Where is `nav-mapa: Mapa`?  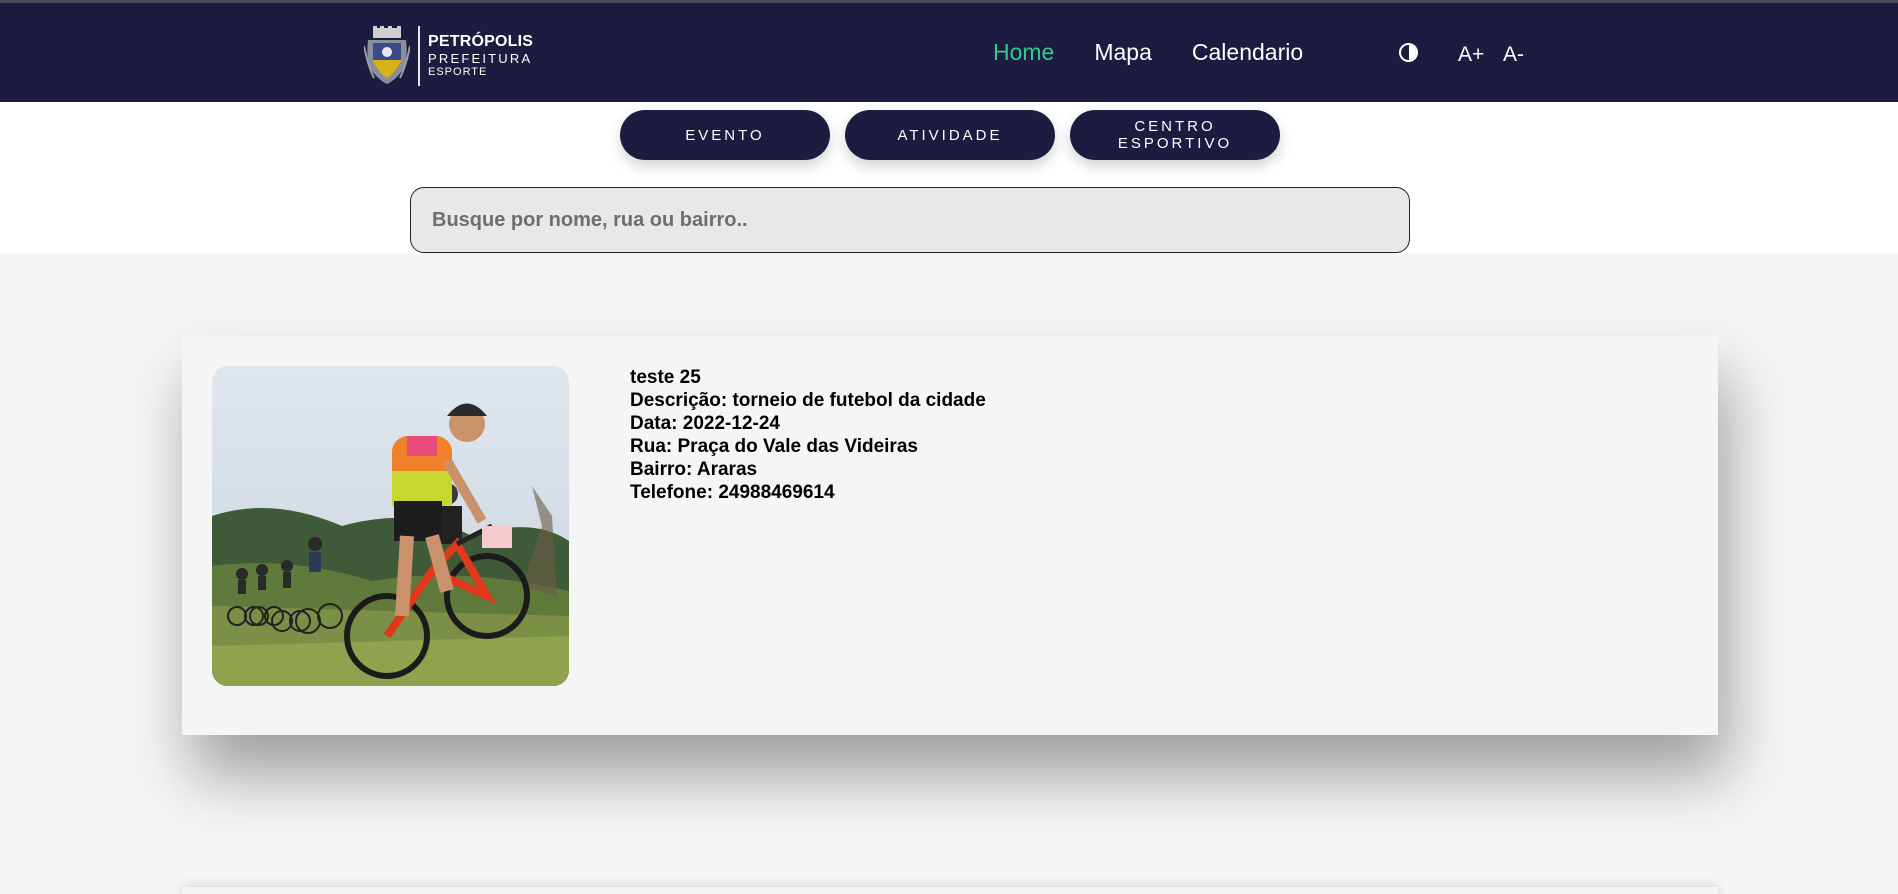 nav-mapa: Mapa is located at coordinates (1123, 52).